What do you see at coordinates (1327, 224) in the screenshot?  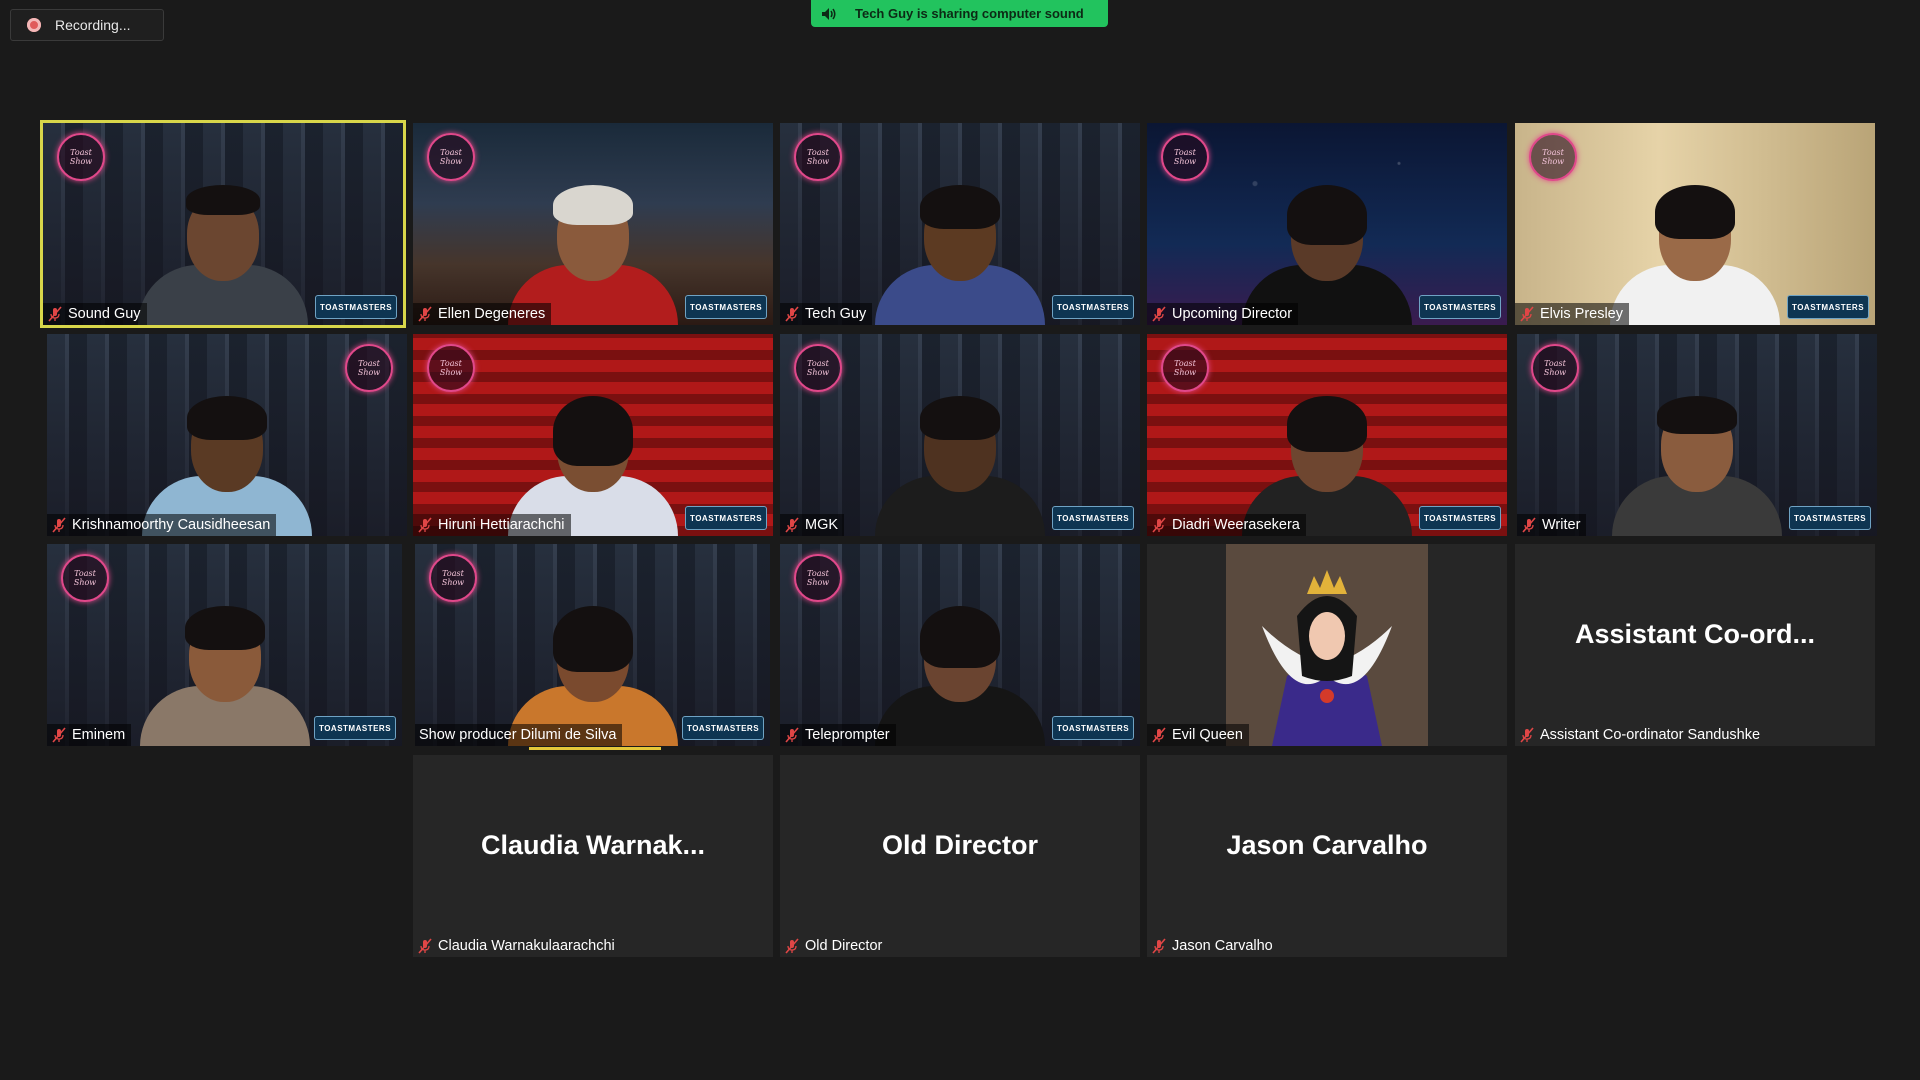 I see `participant-tile-upcoming-director: Toast Show TOASTMASTERS Upcoming Director` at bounding box center [1327, 224].